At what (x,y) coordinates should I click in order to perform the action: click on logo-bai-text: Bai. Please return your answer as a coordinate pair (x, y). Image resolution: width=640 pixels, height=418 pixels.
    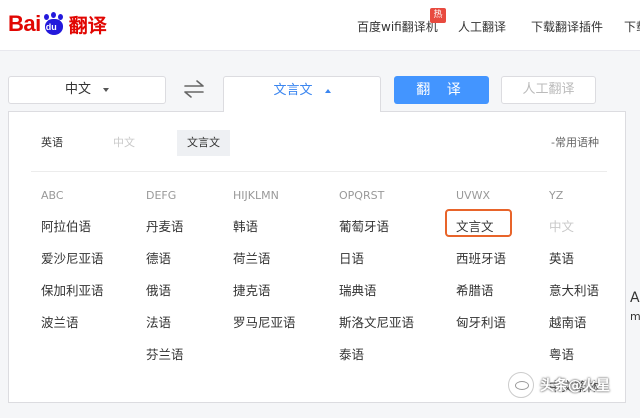
    Looking at the image, I should click on (24, 23).